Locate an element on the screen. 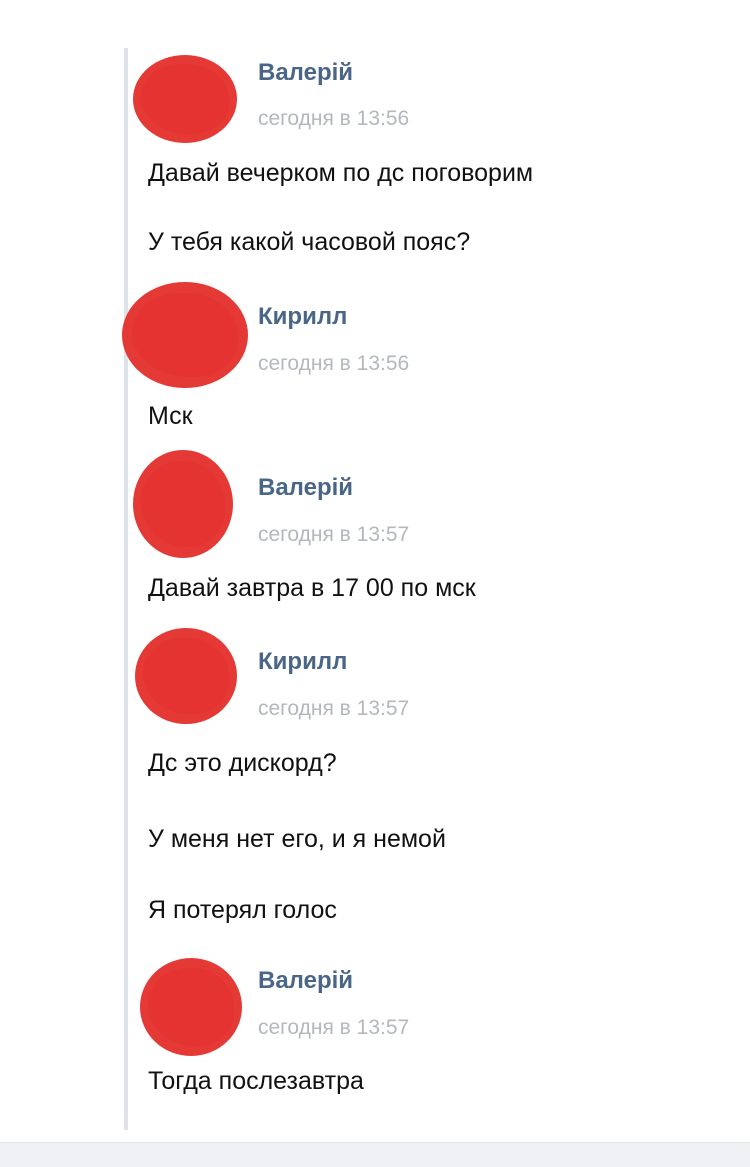 The image size is (750, 1167). message-text: Я потерял голос is located at coordinates (242, 910).